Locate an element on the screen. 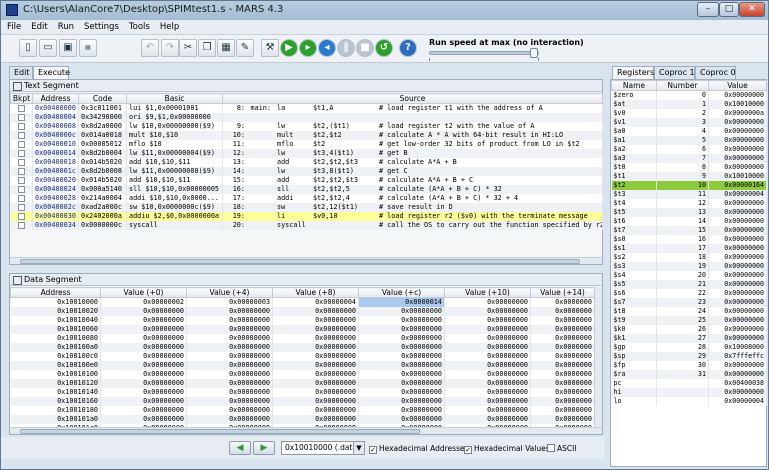 The image size is (769, 470). col-value-10: Value (+10) is located at coordinates (487, 292).